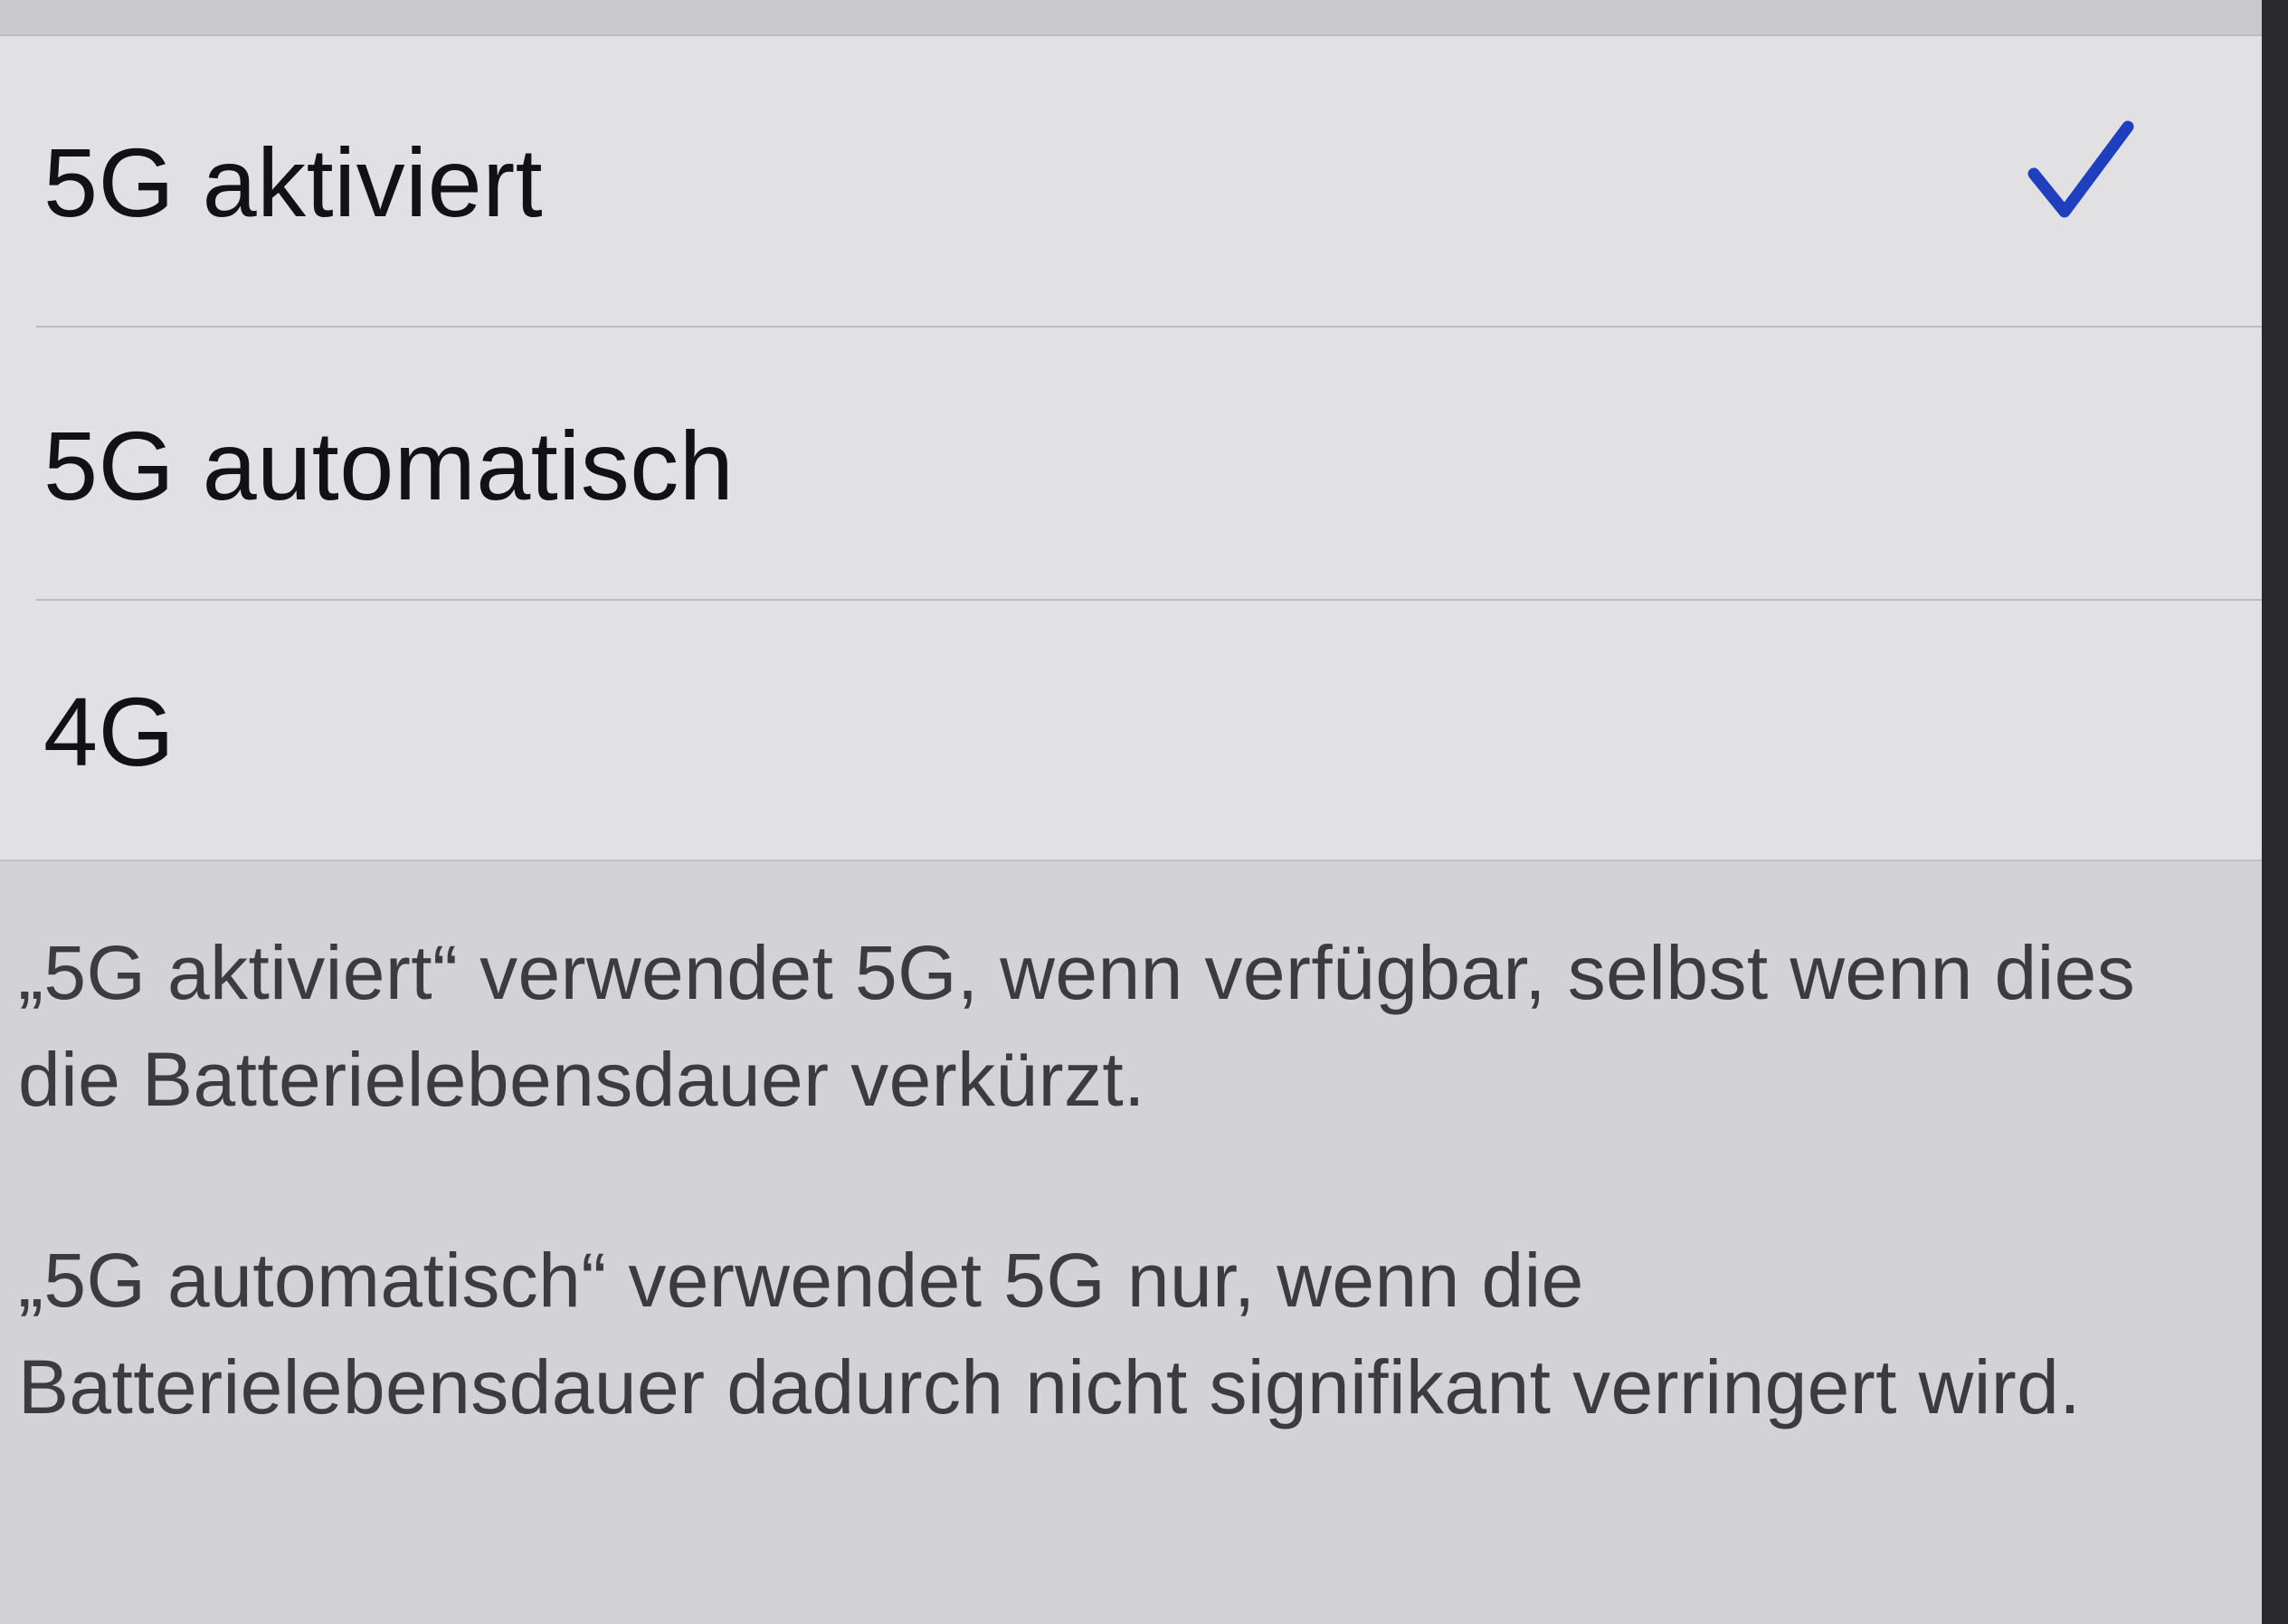 Image resolution: width=2288 pixels, height=1624 pixels. Describe the element at coordinates (2081, 169) in the screenshot. I see `checkmark-icon` at that location.